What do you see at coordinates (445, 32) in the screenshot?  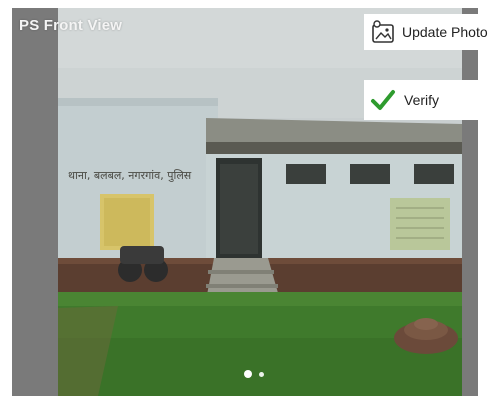 I see `update-photo-label: Update Photo` at bounding box center [445, 32].